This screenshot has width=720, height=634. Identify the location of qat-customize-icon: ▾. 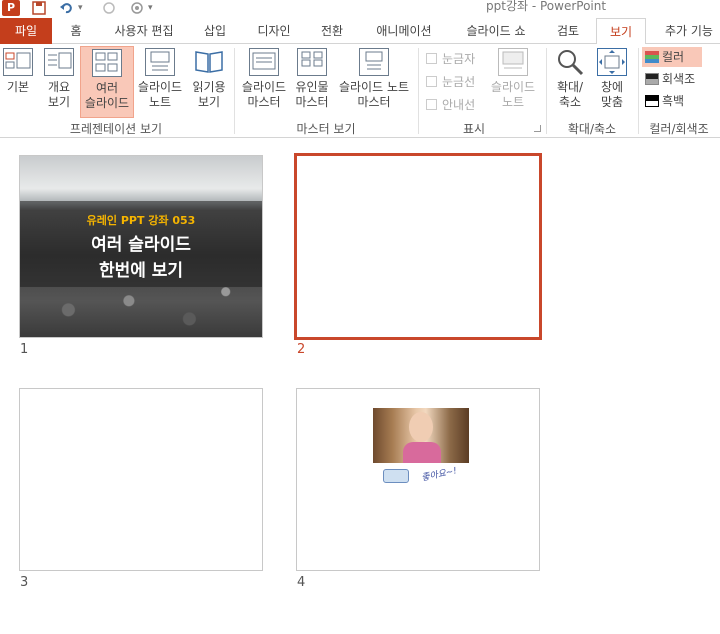
(150, 8).